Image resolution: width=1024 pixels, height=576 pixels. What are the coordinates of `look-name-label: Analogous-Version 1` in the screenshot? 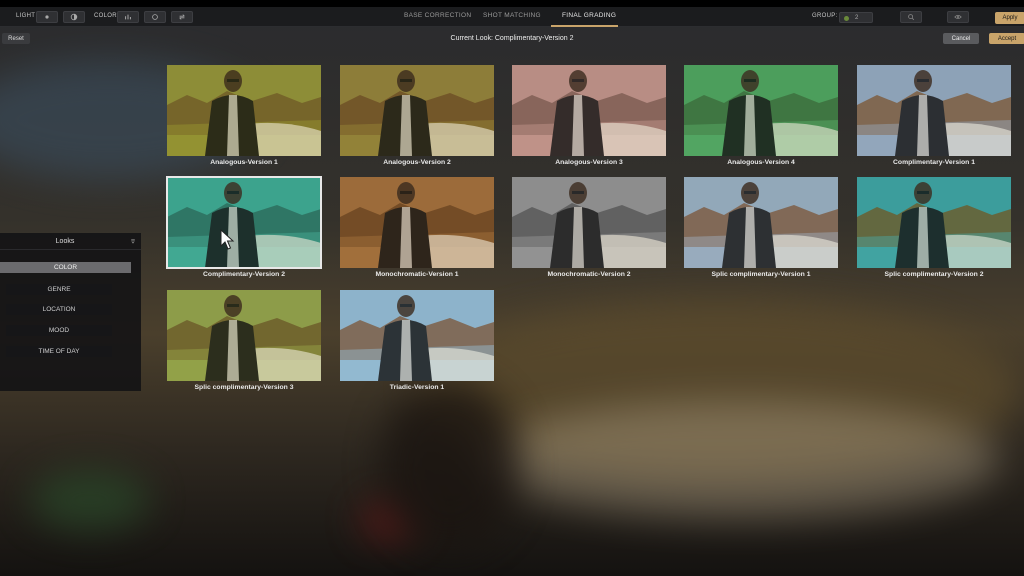 It's located at (244, 162).